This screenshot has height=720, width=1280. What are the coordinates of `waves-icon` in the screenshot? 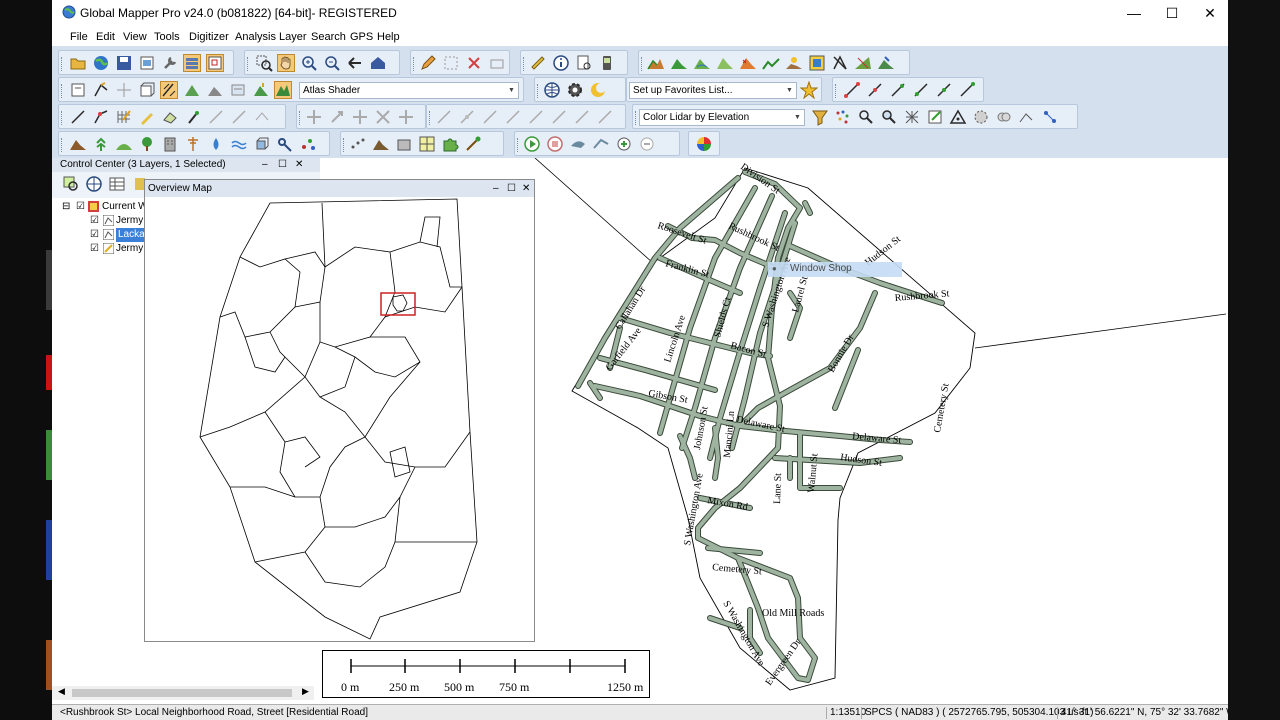 It's located at (239, 144).